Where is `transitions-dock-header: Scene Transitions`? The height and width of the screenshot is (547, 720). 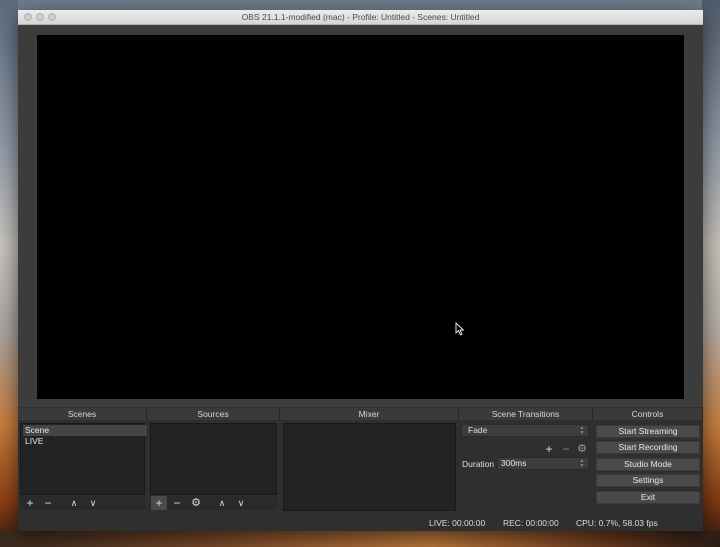
transitions-dock-header: Scene Transitions is located at coordinates (526, 414).